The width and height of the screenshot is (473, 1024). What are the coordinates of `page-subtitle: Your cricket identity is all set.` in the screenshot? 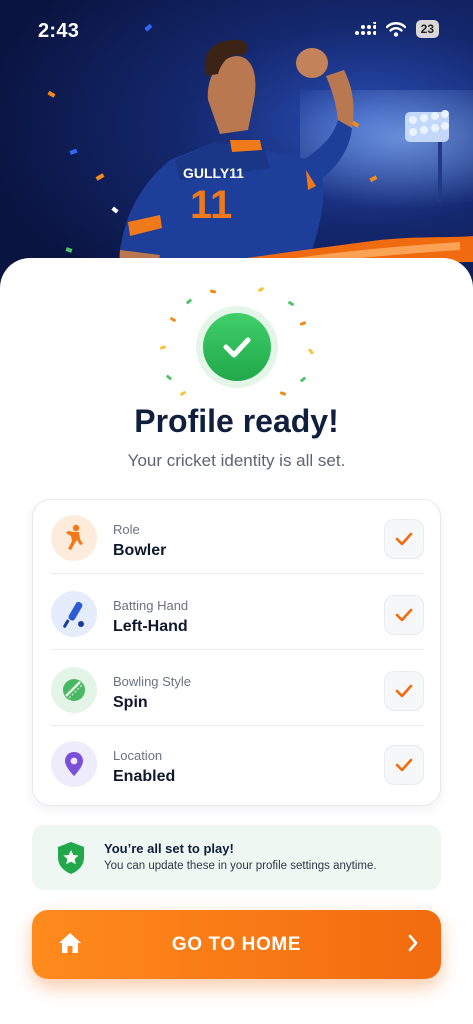 It's located at (236, 460).